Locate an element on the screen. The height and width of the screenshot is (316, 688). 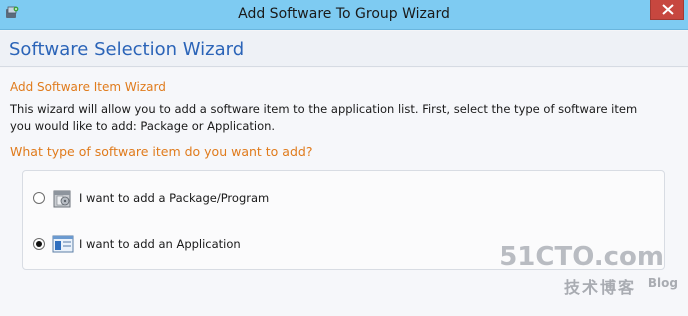
watermark-sub: 技术博客 is located at coordinates (599, 287).